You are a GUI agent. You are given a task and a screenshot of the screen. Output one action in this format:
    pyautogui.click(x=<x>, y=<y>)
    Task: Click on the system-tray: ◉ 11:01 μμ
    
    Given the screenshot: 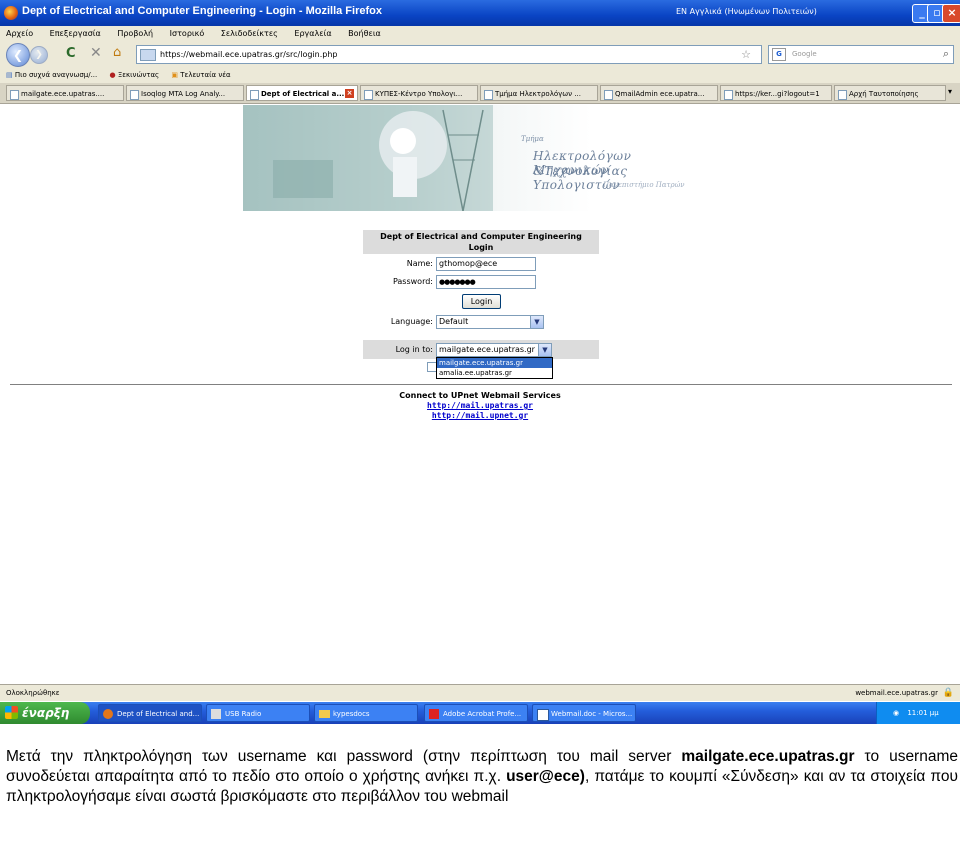 What is the action you would take?
    pyautogui.click(x=918, y=713)
    